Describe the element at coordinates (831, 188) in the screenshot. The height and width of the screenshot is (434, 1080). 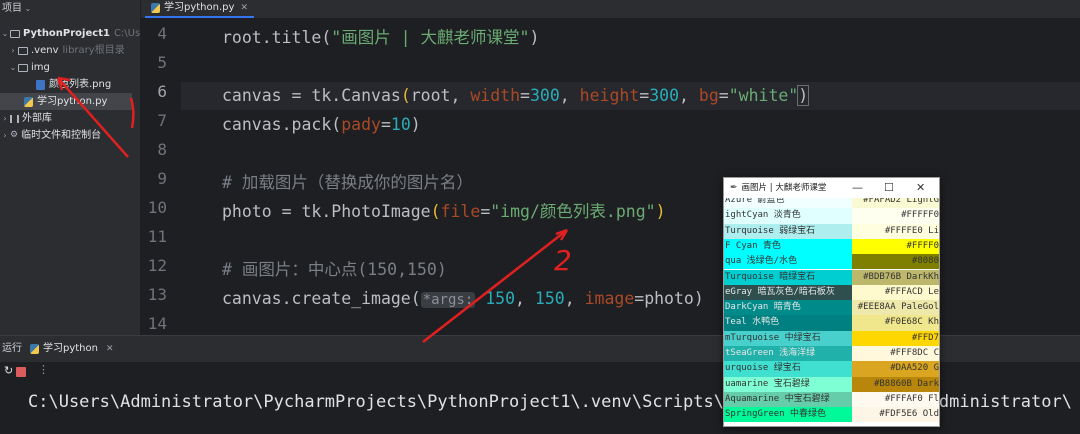
I see `tk-title-bar: ✒ 画图片 | 大麒老师课堂 — ☐ ✕` at that location.